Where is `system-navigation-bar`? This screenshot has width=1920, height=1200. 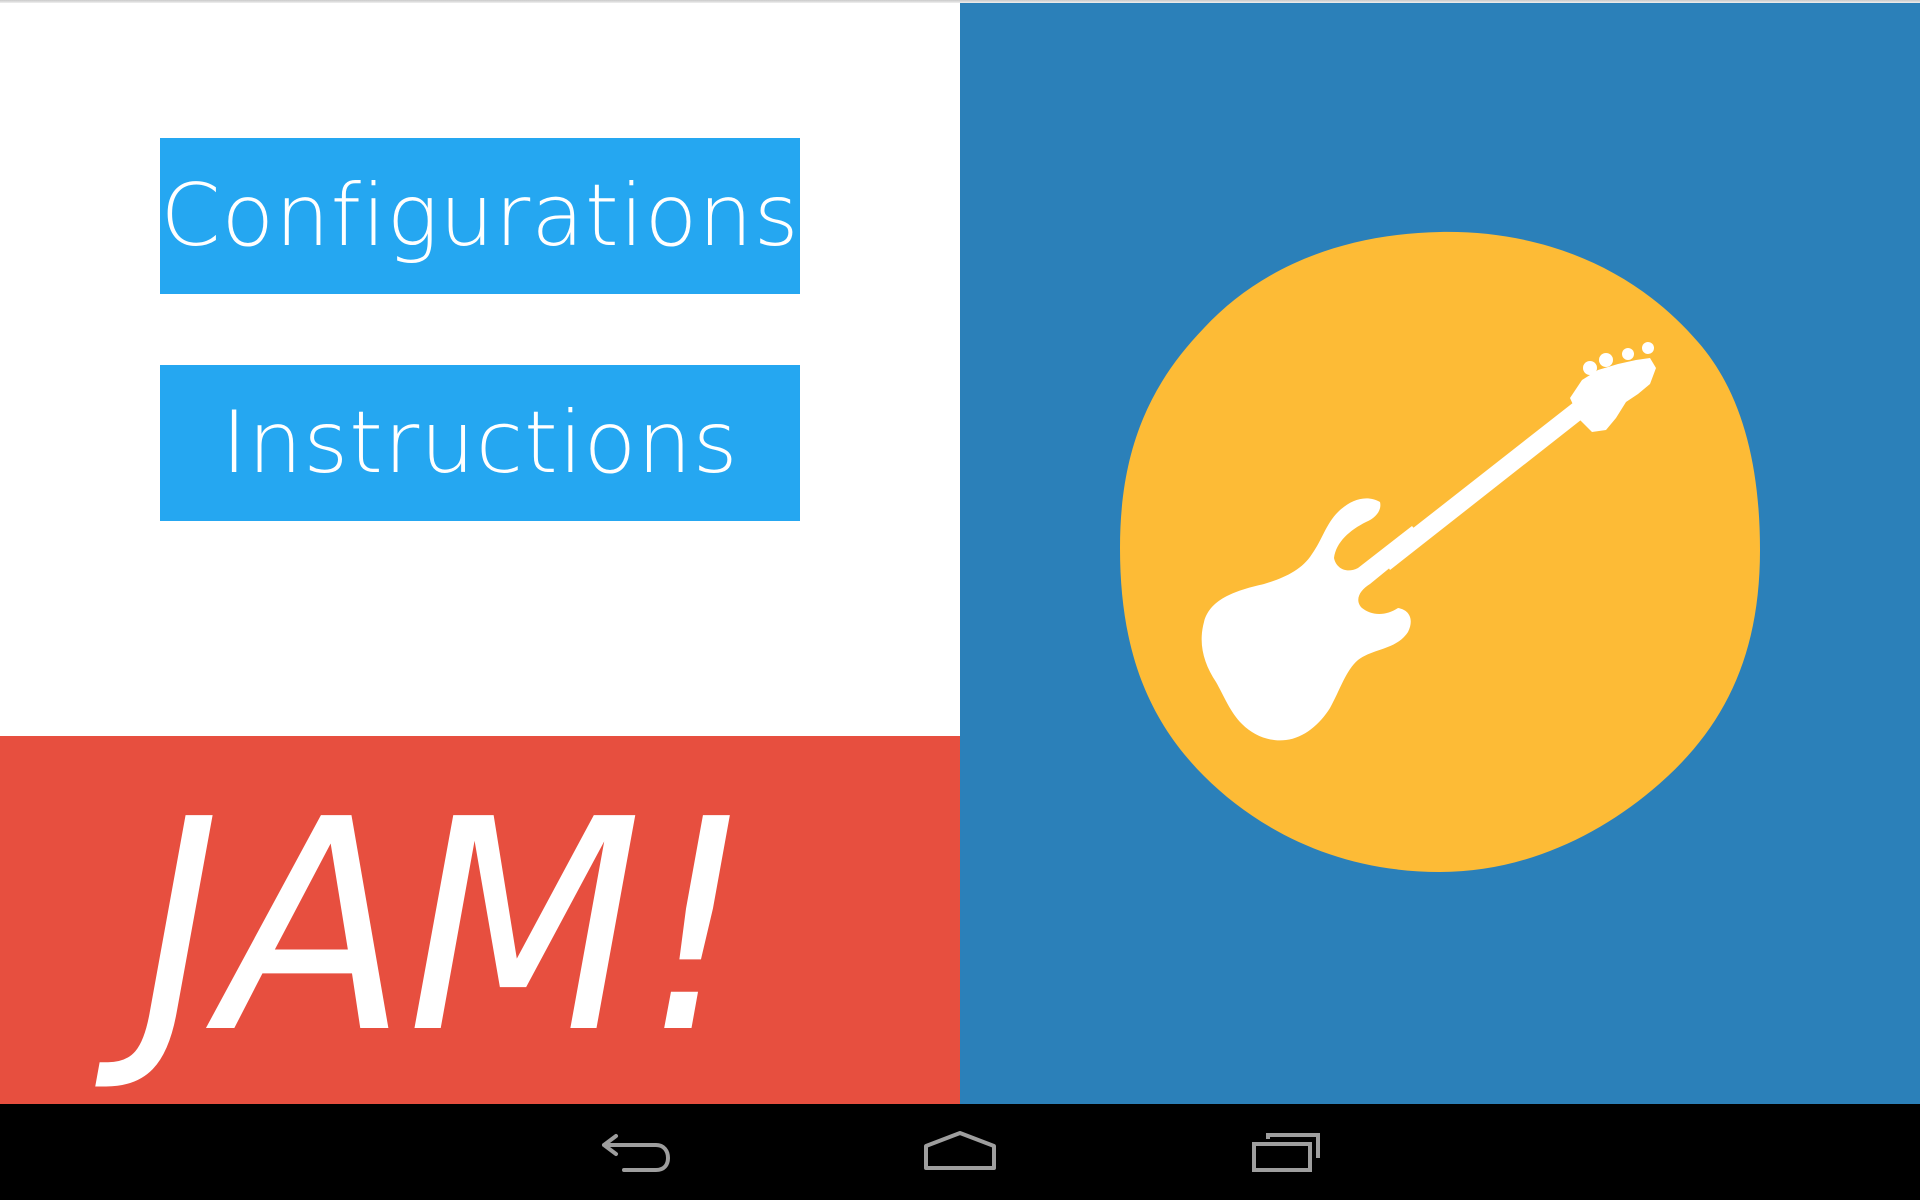 system-navigation-bar is located at coordinates (960, 1152).